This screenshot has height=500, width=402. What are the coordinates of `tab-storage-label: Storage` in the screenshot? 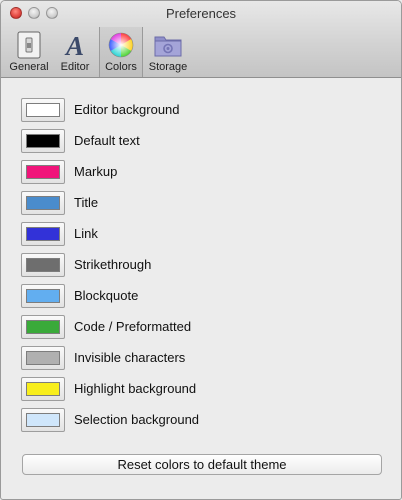 It's located at (168, 67).